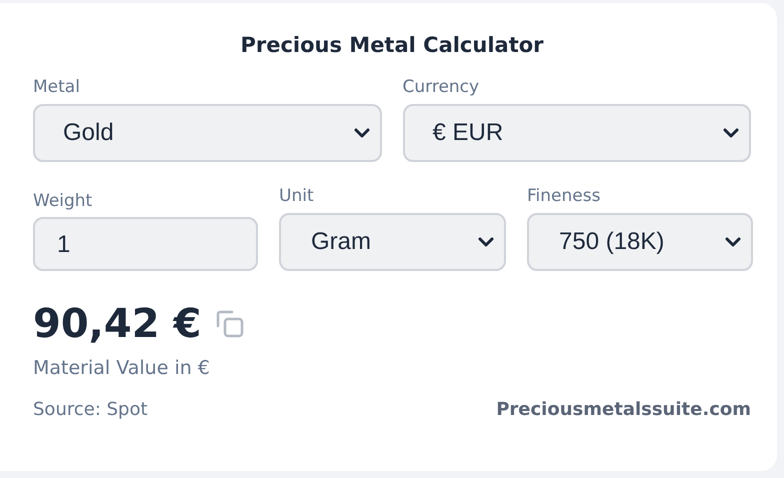 The image size is (784, 478). I want to click on field-label: Unit, so click(297, 196).